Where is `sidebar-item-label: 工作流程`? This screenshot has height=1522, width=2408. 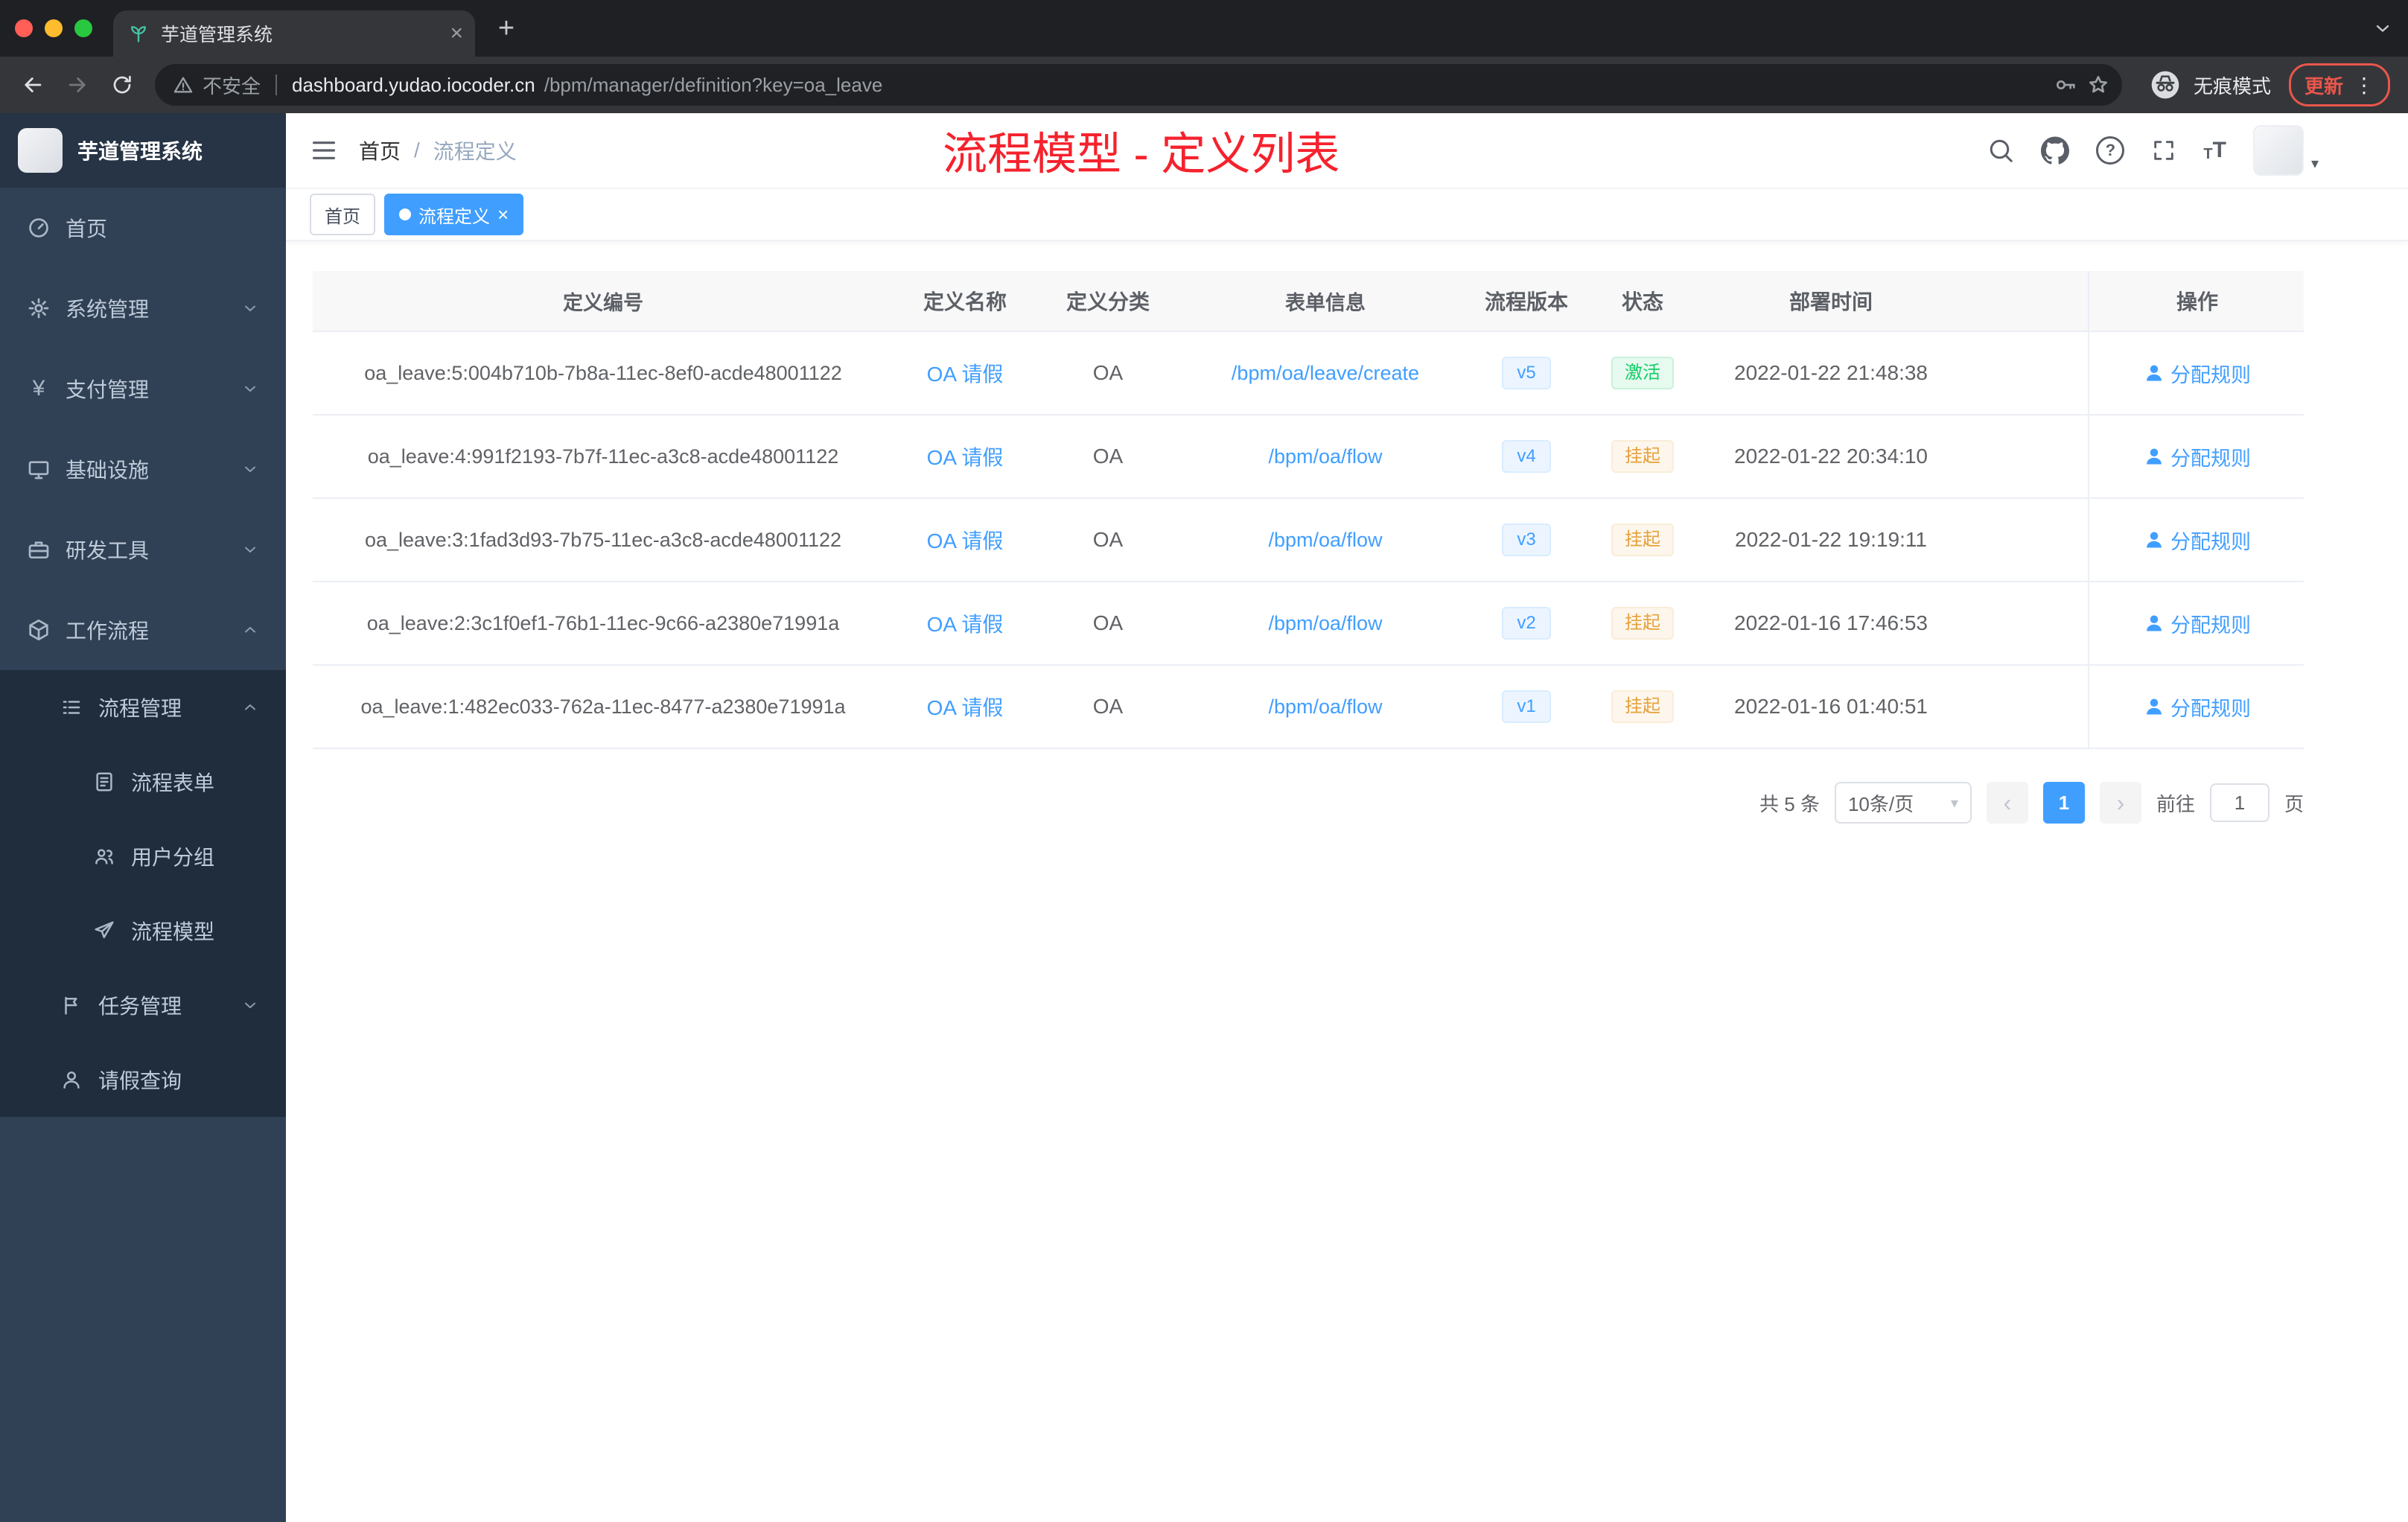
sidebar-item-label: 工作流程 is located at coordinates (108, 631).